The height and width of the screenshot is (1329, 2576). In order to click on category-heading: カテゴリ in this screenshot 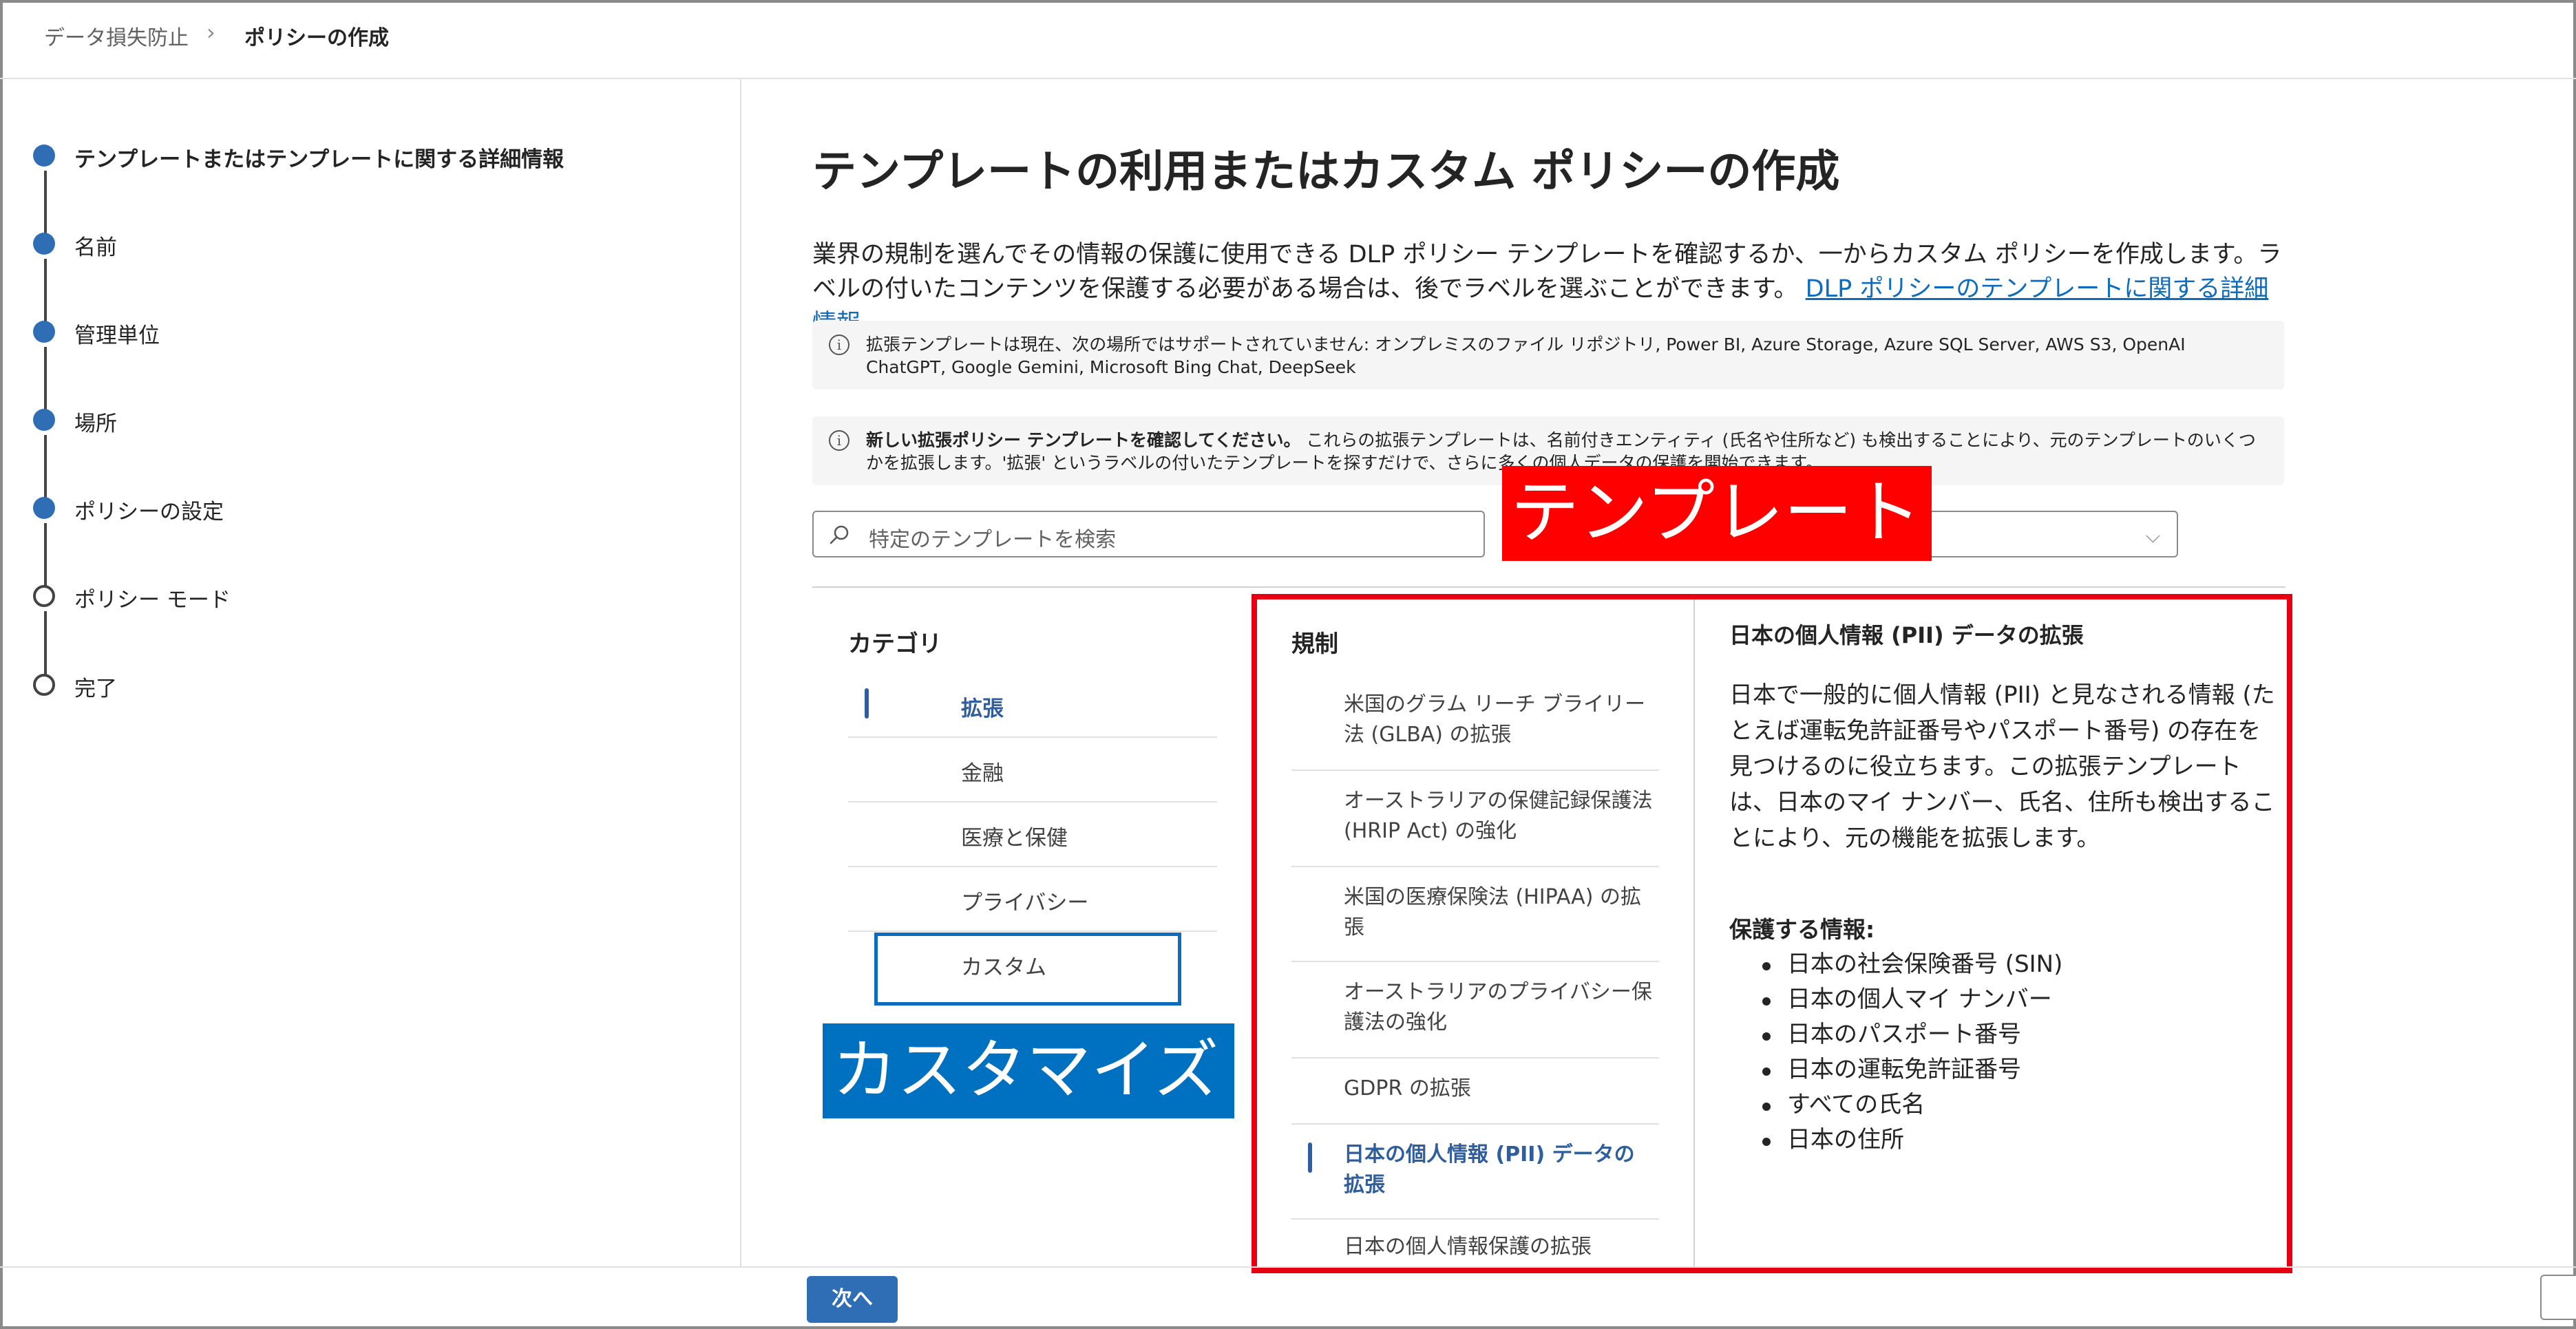, I will do `click(895, 644)`.